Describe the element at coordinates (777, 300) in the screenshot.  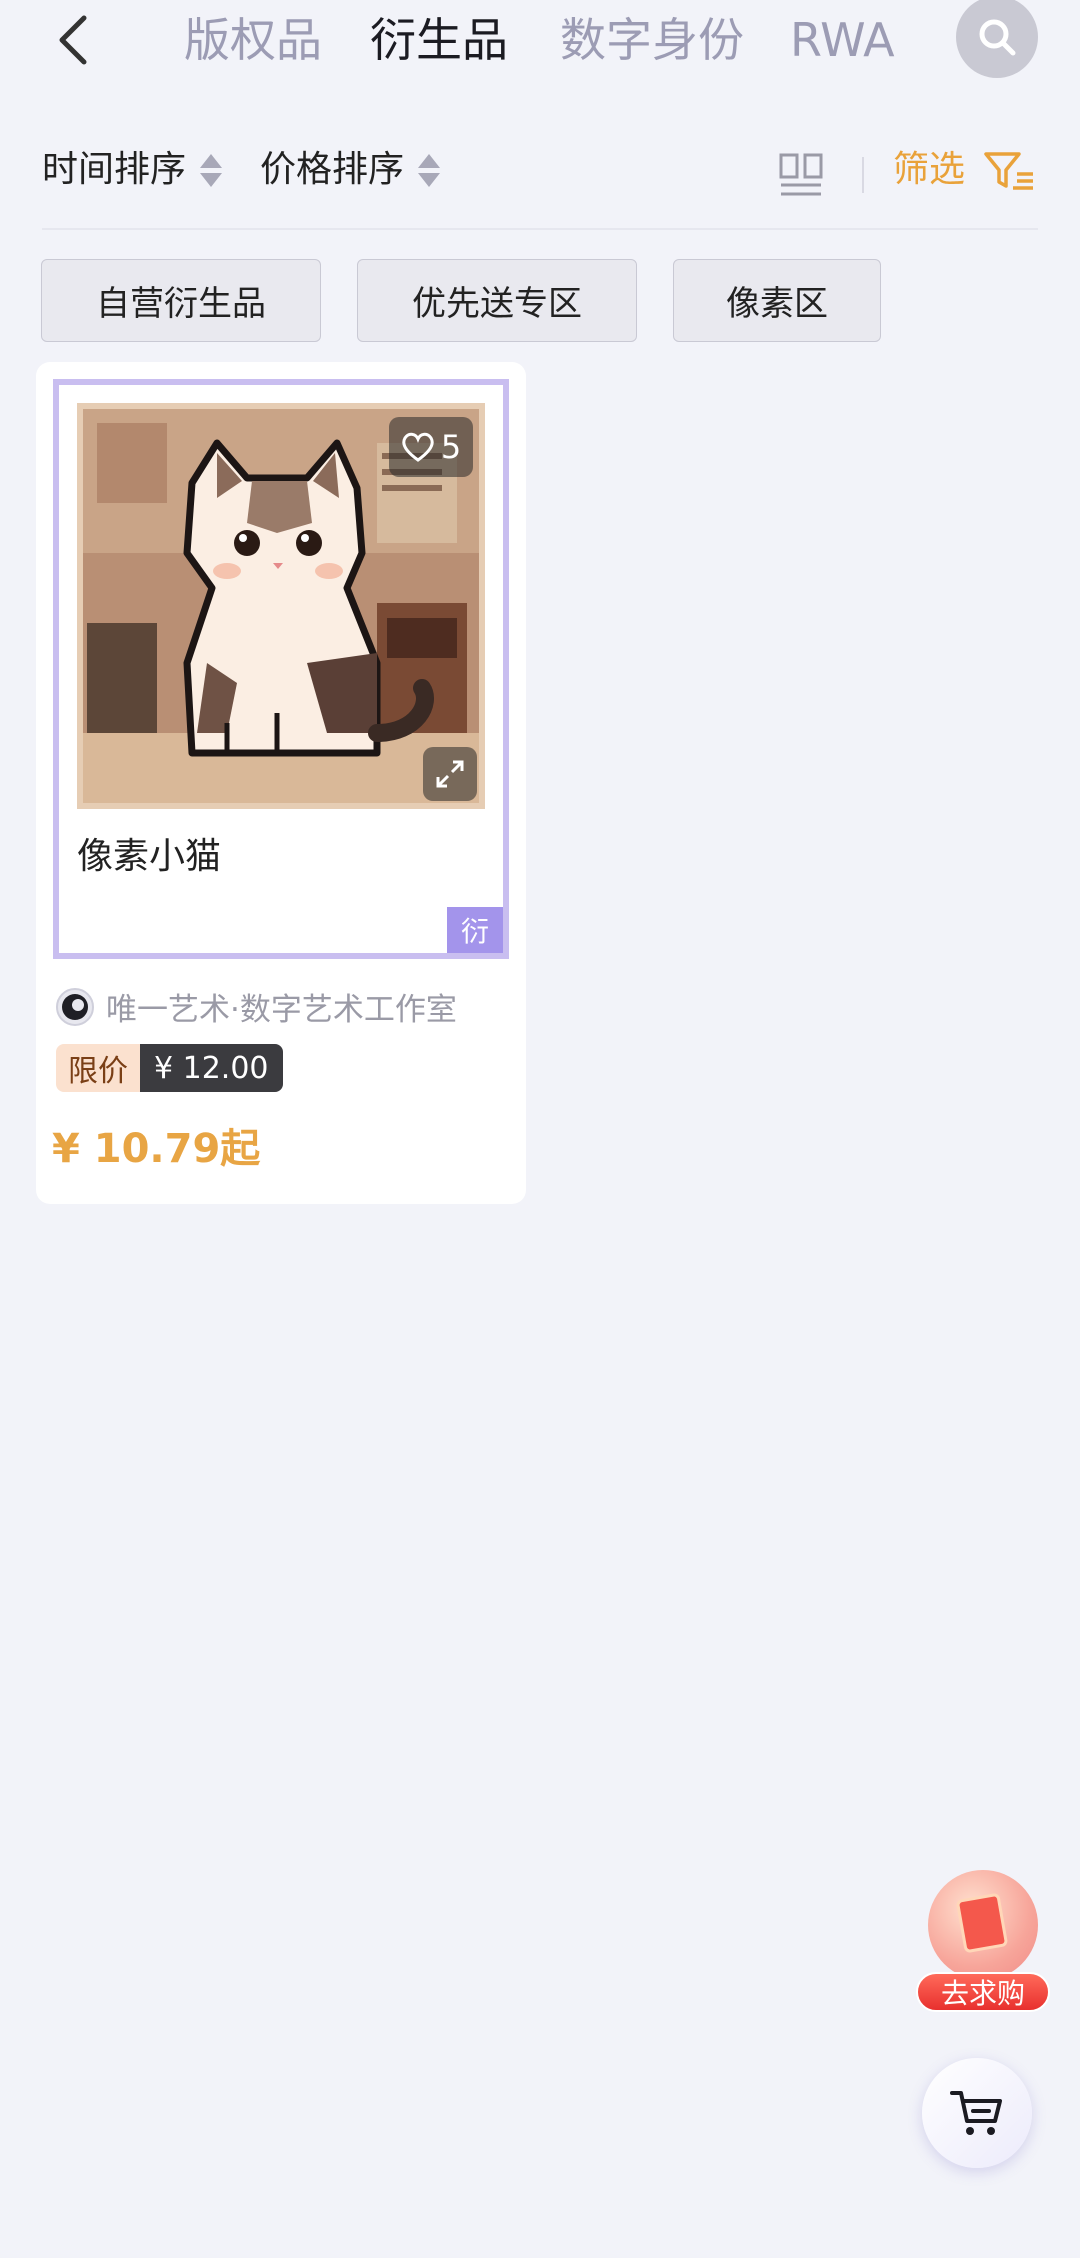
I see `chip-pixel-zone: 像素区` at that location.